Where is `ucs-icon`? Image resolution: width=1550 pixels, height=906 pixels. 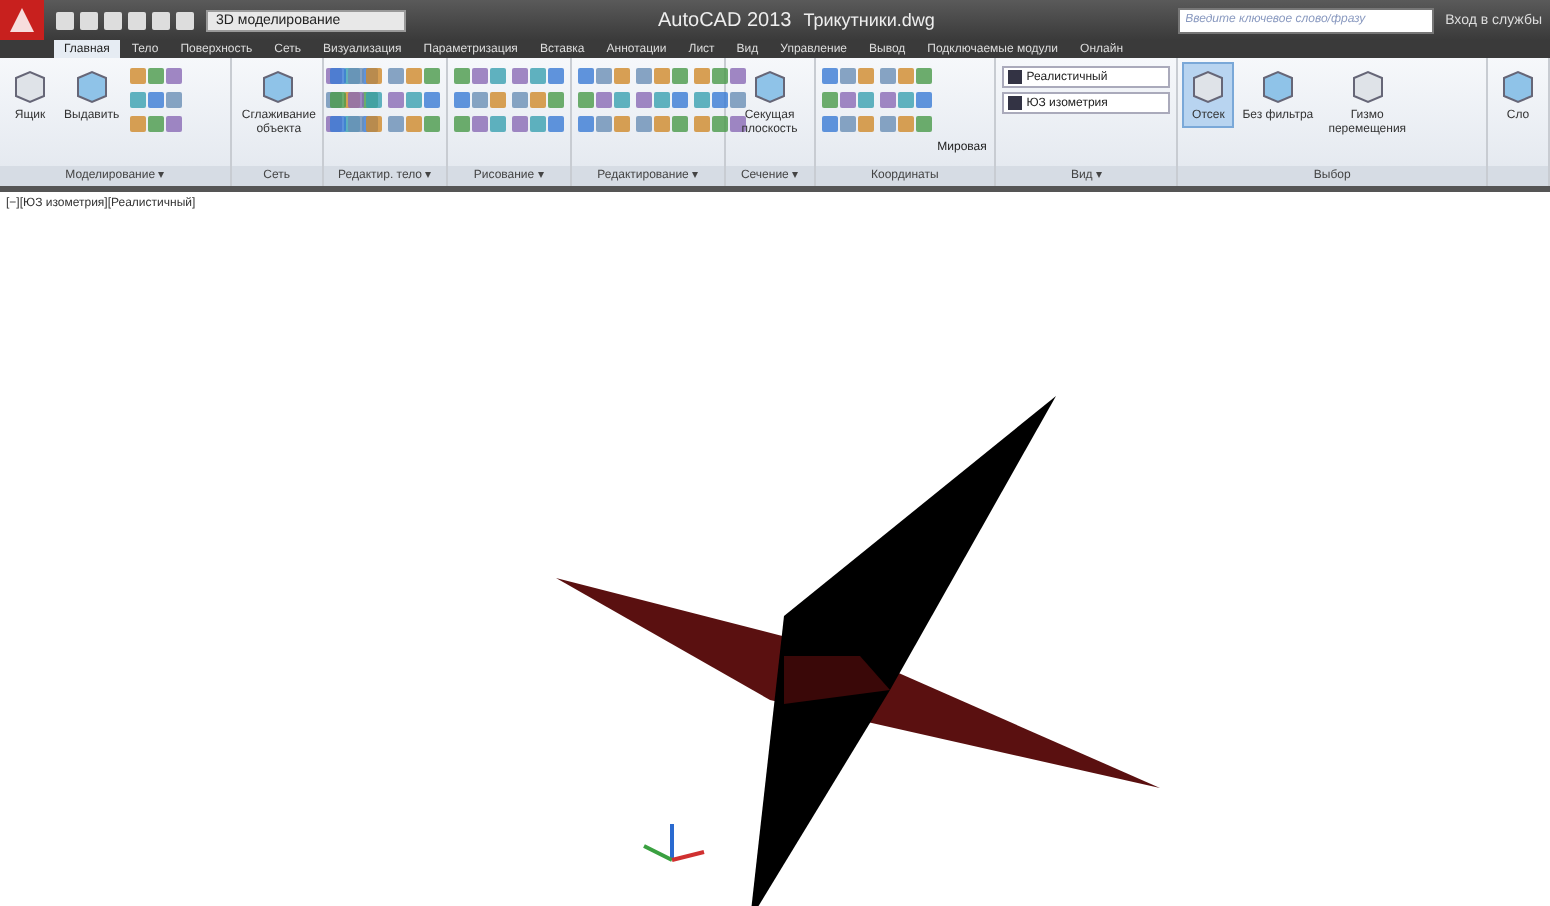 ucs-icon is located at coordinates (674, 843).